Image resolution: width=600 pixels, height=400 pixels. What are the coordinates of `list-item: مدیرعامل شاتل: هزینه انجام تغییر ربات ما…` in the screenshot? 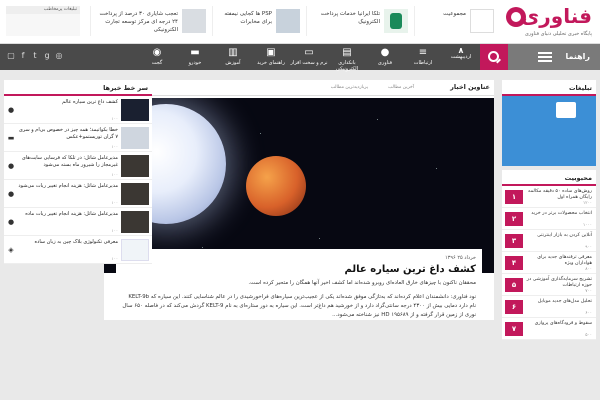 It's located at (78, 222).